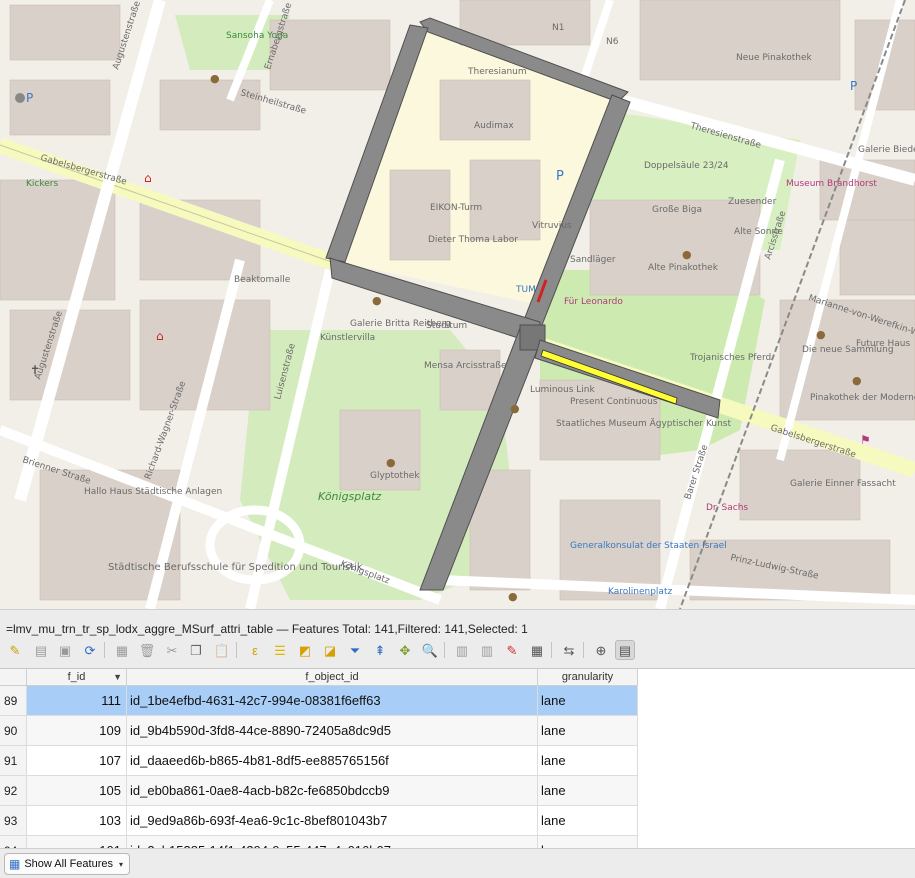 The height and width of the screenshot is (878, 915). I want to click on map-label-hallo: Hallo Haus Städtische Anlagen, so click(153, 492).